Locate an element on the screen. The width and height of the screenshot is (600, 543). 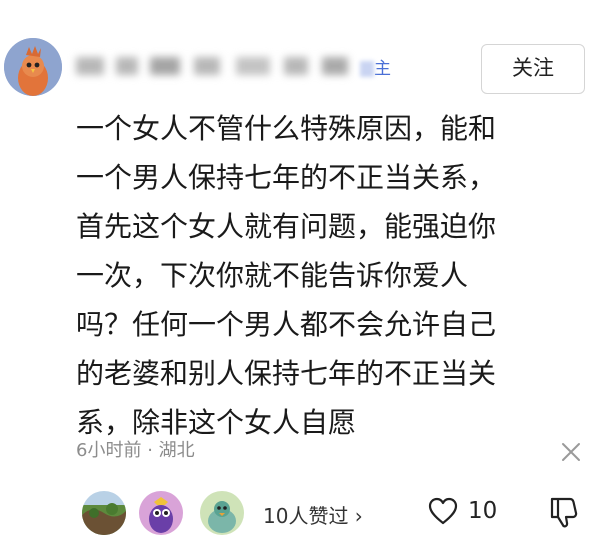
follow-button: 关注 is located at coordinates (533, 69).